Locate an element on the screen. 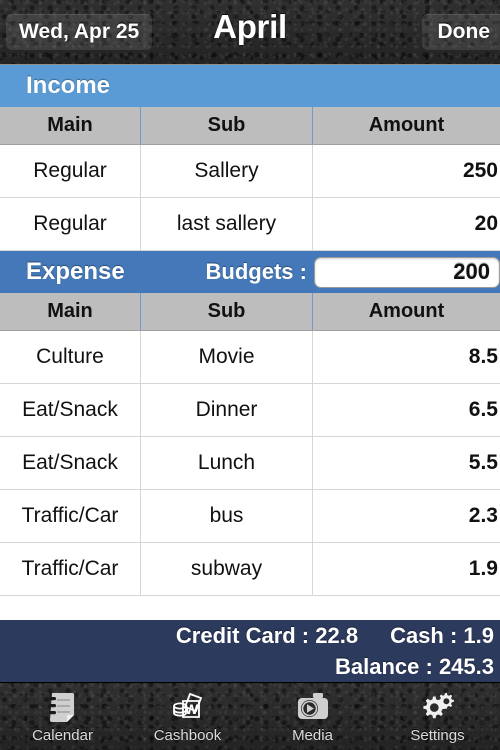 The width and height of the screenshot is (500, 750). budget-input: 200 is located at coordinates (407, 272).